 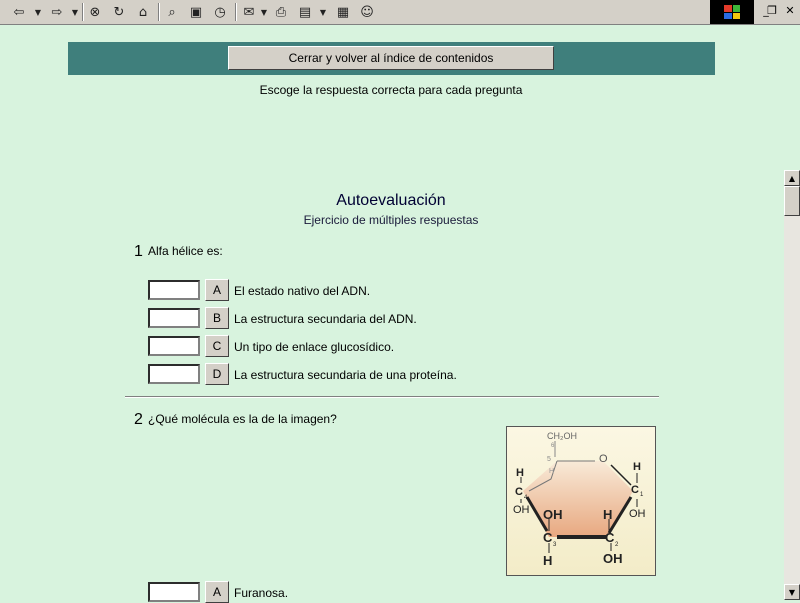 What do you see at coordinates (642, 495) in the screenshot?
I see `molecule-label: 1` at bounding box center [642, 495].